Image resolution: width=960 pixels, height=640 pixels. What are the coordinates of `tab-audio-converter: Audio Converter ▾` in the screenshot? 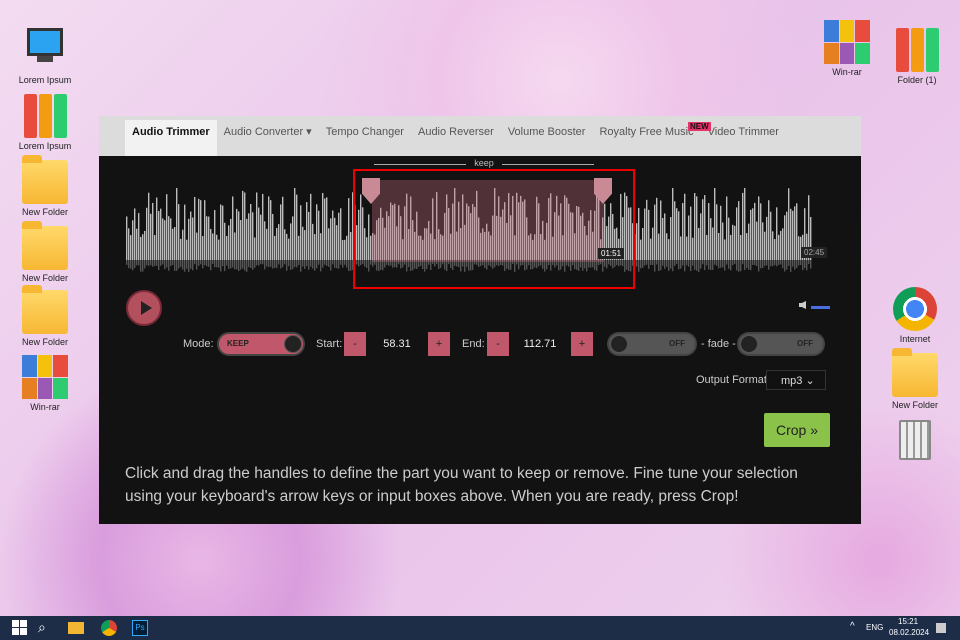 It's located at (268, 138).